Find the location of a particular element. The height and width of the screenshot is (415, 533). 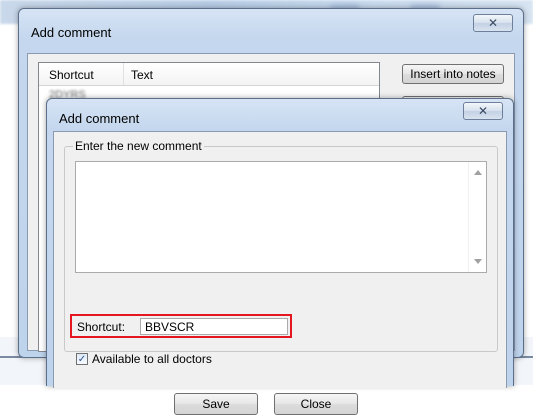

scroll-up-icon is located at coordinates (478, 172).